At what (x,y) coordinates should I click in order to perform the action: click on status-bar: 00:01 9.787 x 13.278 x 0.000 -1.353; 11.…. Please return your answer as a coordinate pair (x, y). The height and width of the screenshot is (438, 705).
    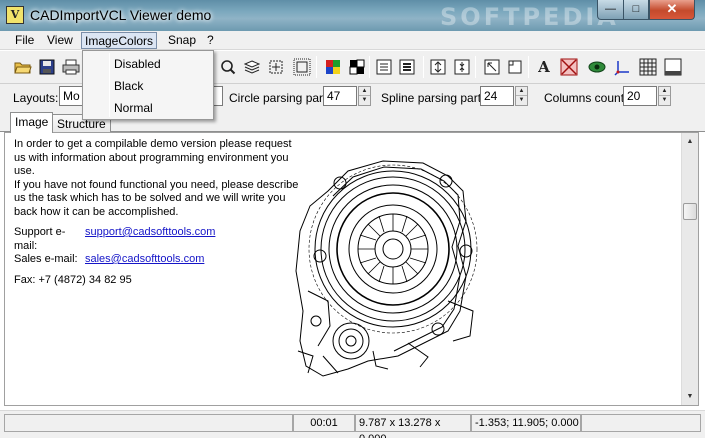
    Looking at the image, I should click on (352, 424).